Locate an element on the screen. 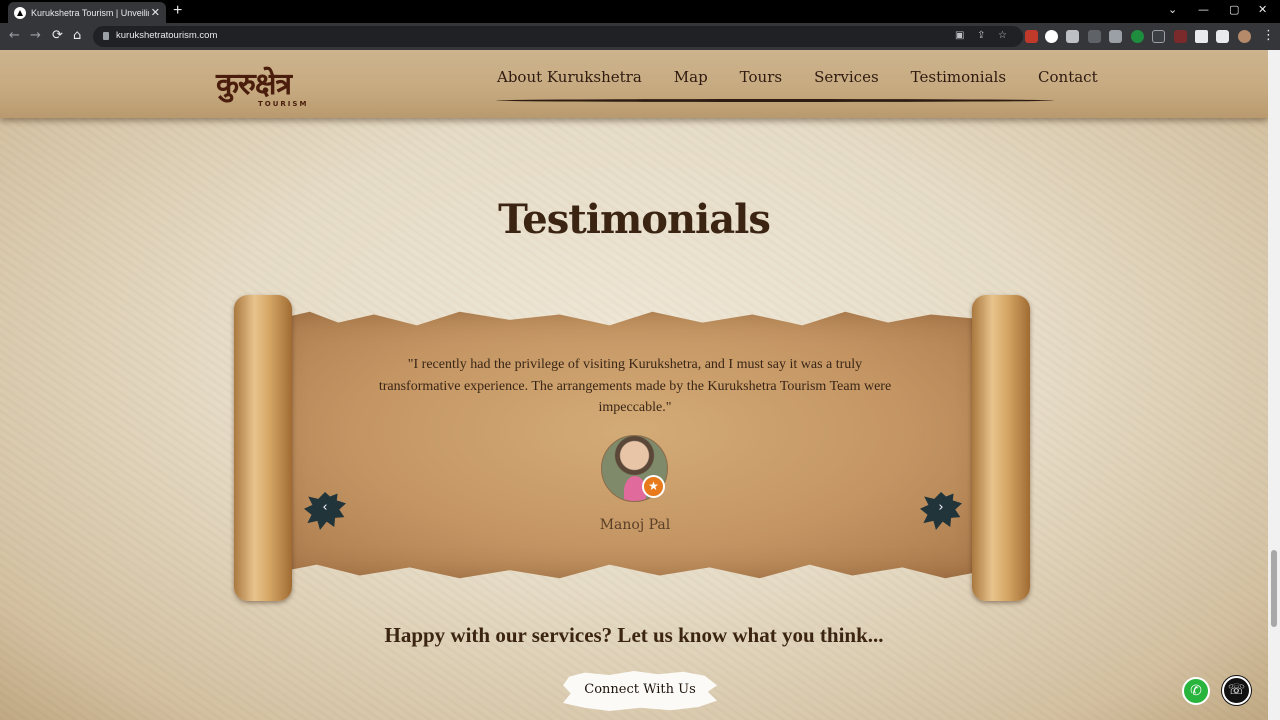  nav-about: About Kurukshetra is located at coordinates (569, 77).